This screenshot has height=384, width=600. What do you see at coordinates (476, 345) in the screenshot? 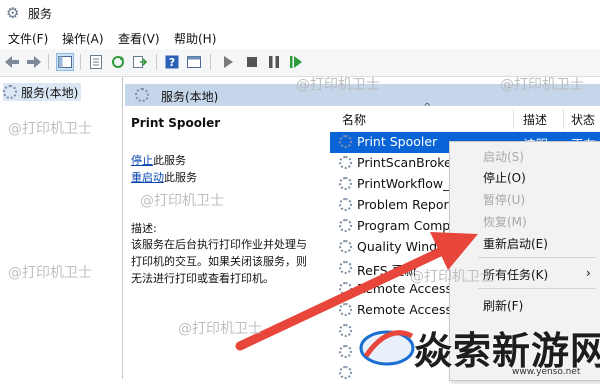
I see `site-logo: 焱索新游网 www.yenso.net` at bounding box center [476, 345].